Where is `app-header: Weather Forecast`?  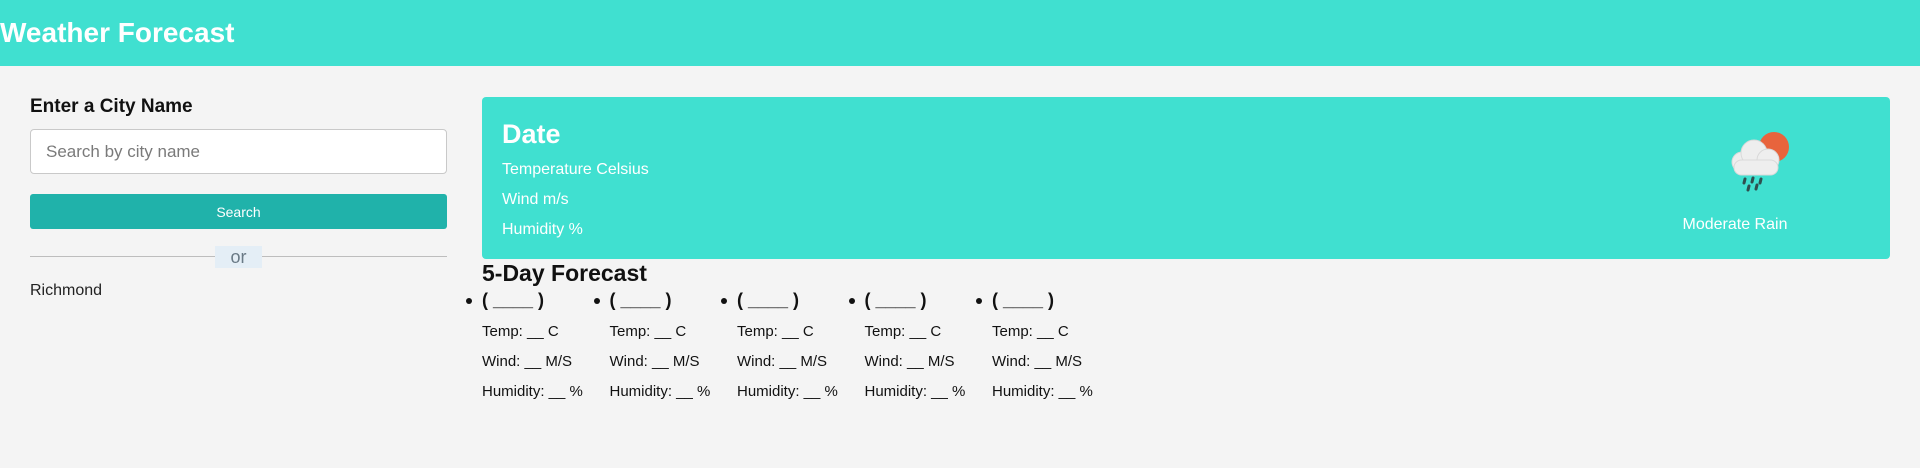
app-header: Weather Forecast is located at coordinates (960, 33).